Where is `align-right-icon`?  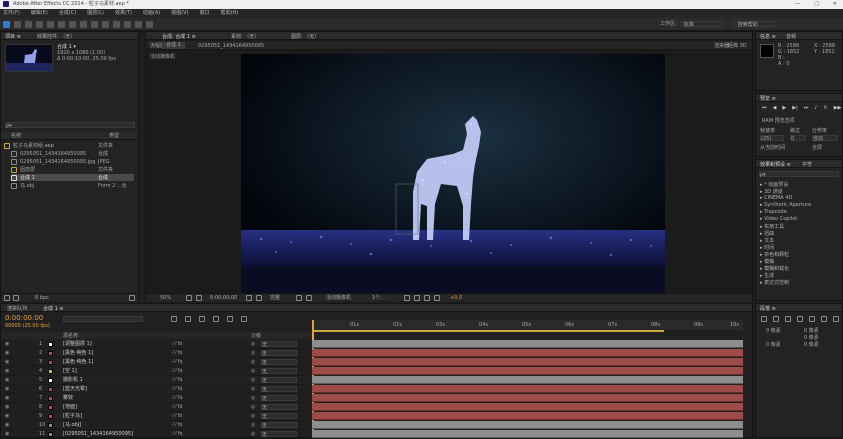 align-right-icon is located at coordinates (788, 319).